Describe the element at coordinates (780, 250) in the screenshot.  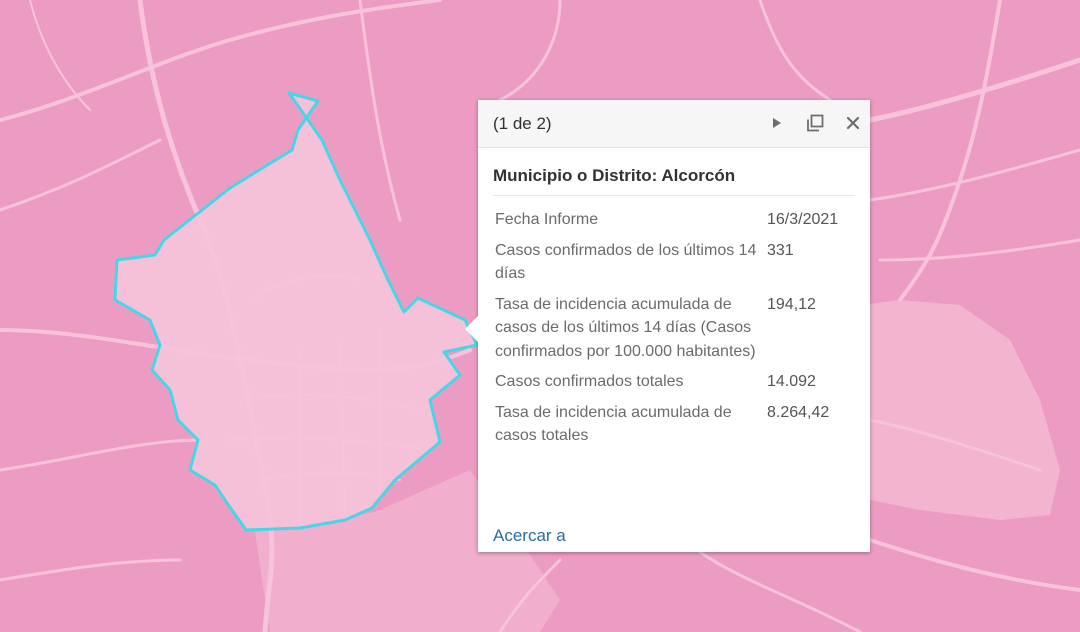
I see `attribute-value: 331` at that location.